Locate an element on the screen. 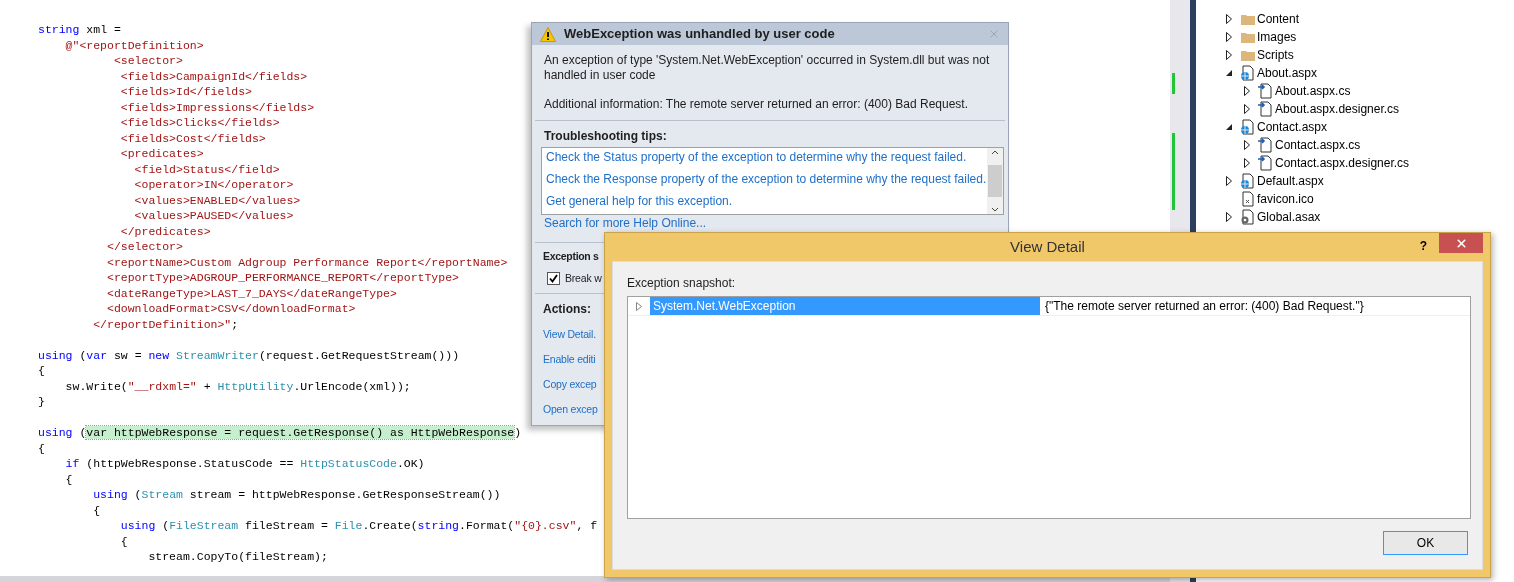  tree-item: Contact.aspx.cs is located at coordinates (1318, 145).